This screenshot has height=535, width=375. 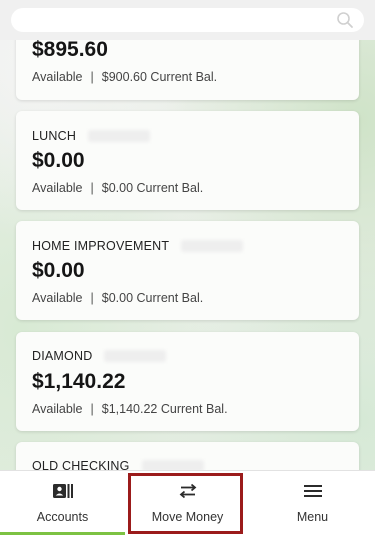 I want to click on nav-move-money: Move Money, so click(x=187, y=503).